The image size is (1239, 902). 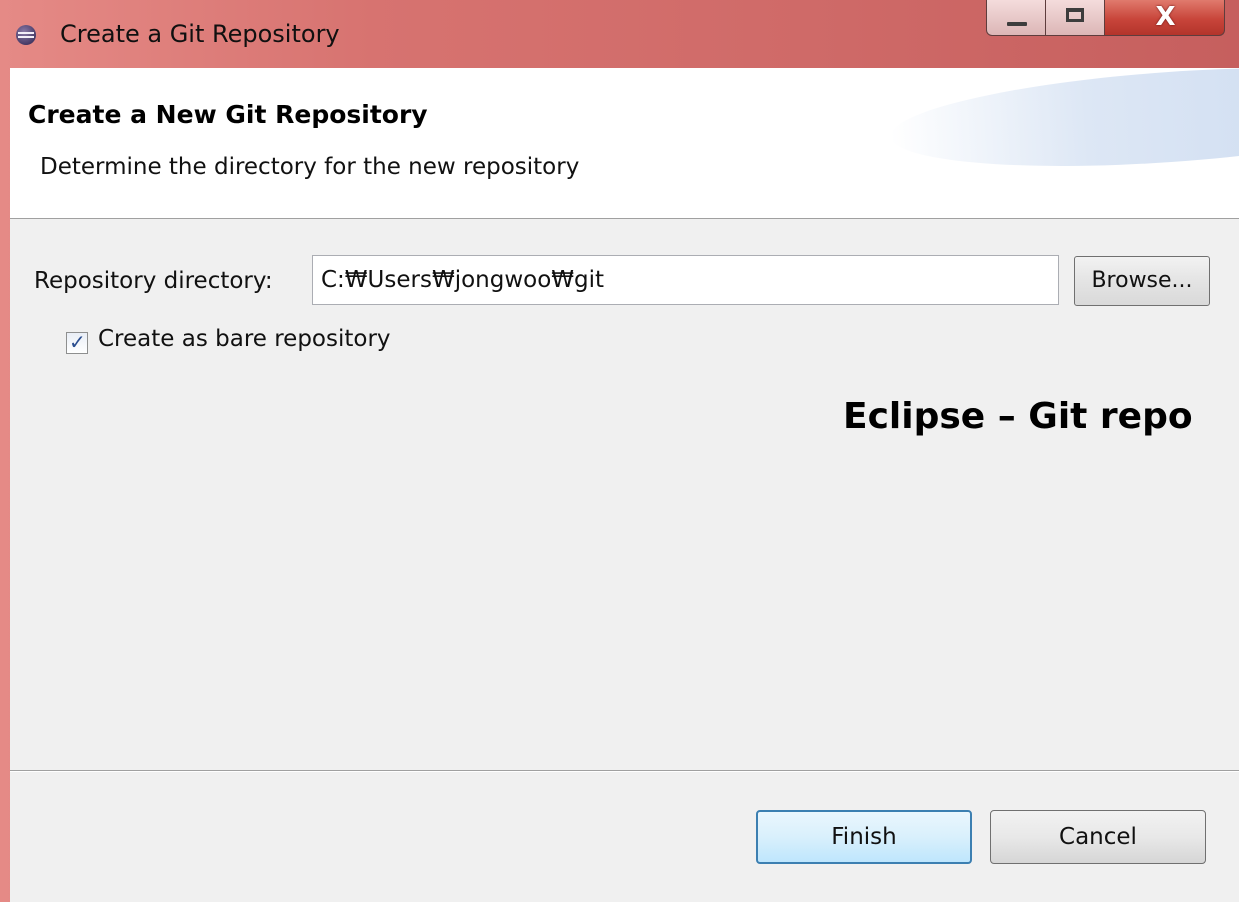 I want to click on overlay-caption: Eclipse – Git repo, so click(x=1018, y=416).